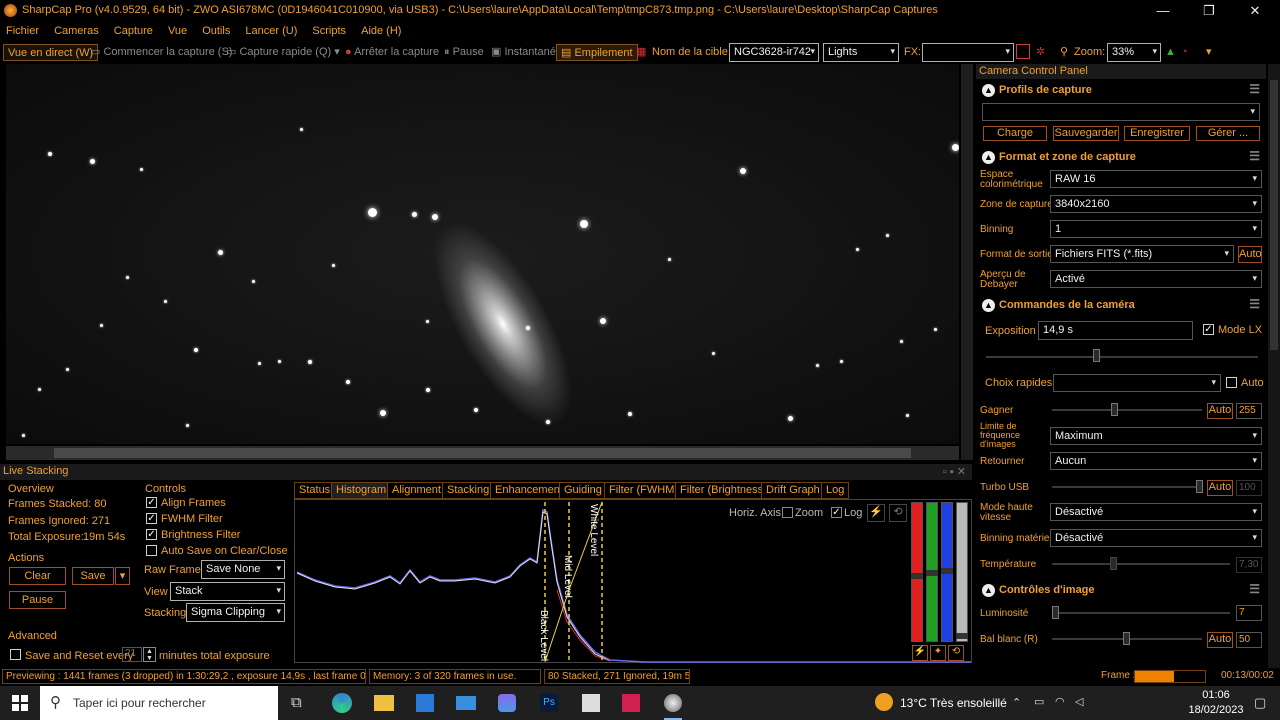  Describe the element at coordinates (93, 576) in the screenshot. I see `save-button: Save` at that location.